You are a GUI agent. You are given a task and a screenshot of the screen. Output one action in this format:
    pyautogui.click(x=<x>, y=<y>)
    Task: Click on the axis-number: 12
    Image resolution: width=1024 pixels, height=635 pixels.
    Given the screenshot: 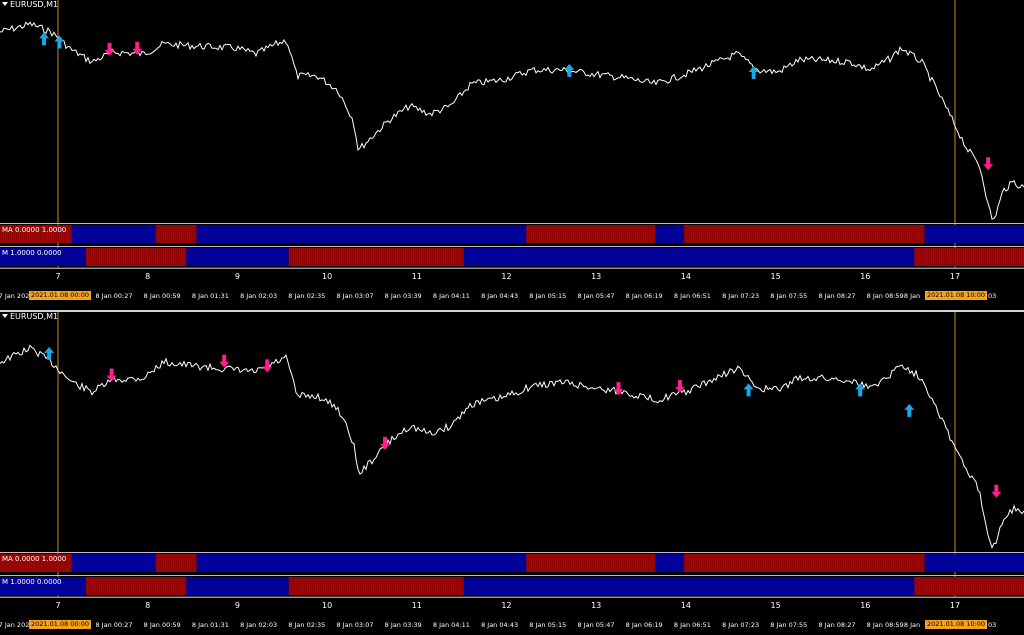 What is the action you would take?
    pyautogui.click(x=506, y=276)
    